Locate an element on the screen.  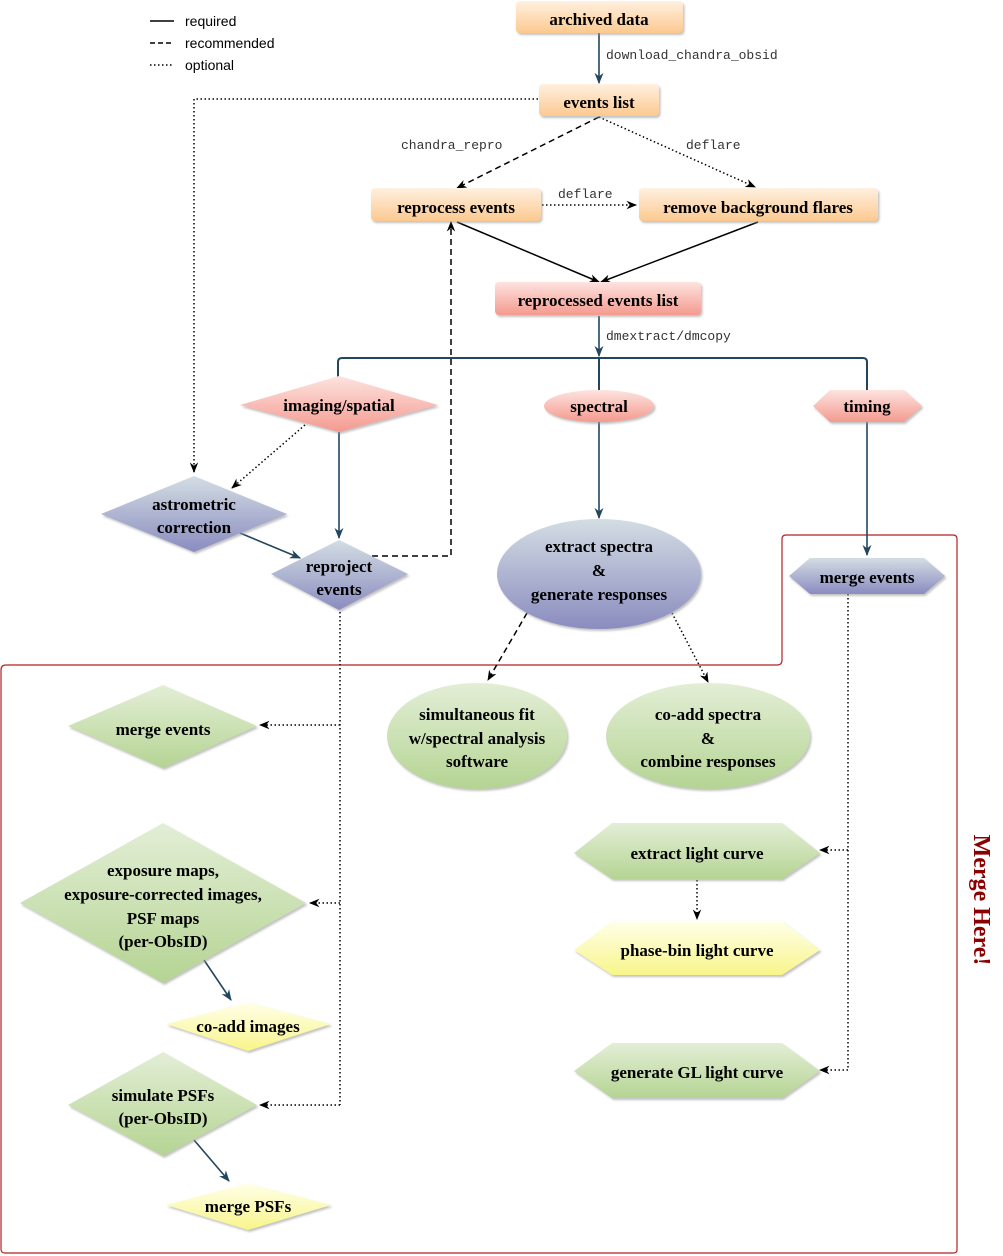
label-dmextract-dmcopy: dmextract/dmcopy is located at coordinates (668, 336).